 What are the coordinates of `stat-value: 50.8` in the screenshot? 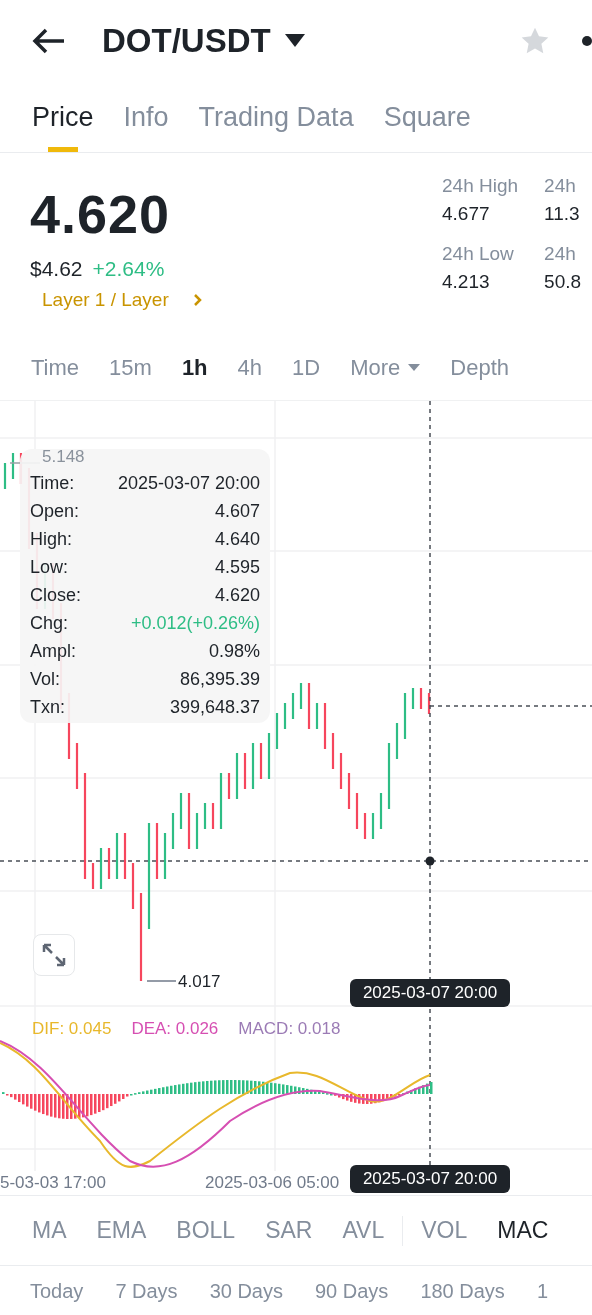 It's located at (563, 282).